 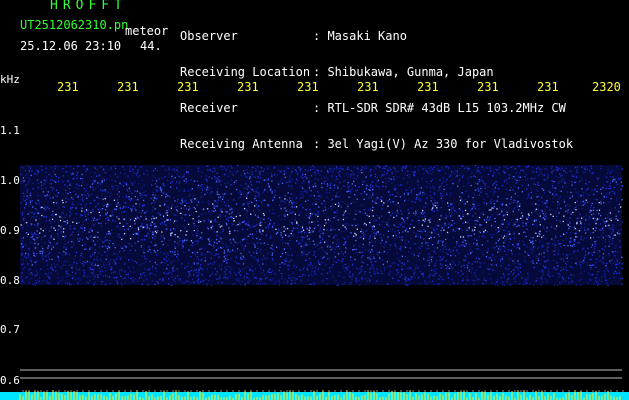 I want to click on info-value-antenna: : 3el Yagi(V) Az 330 for Vladivostok, so click(x=443, y=144).